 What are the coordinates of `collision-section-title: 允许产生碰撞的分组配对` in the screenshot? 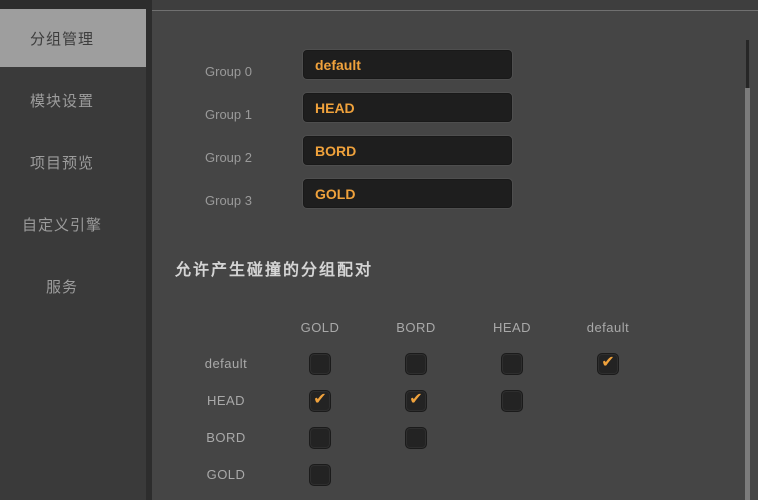 It's located at (274, 270).